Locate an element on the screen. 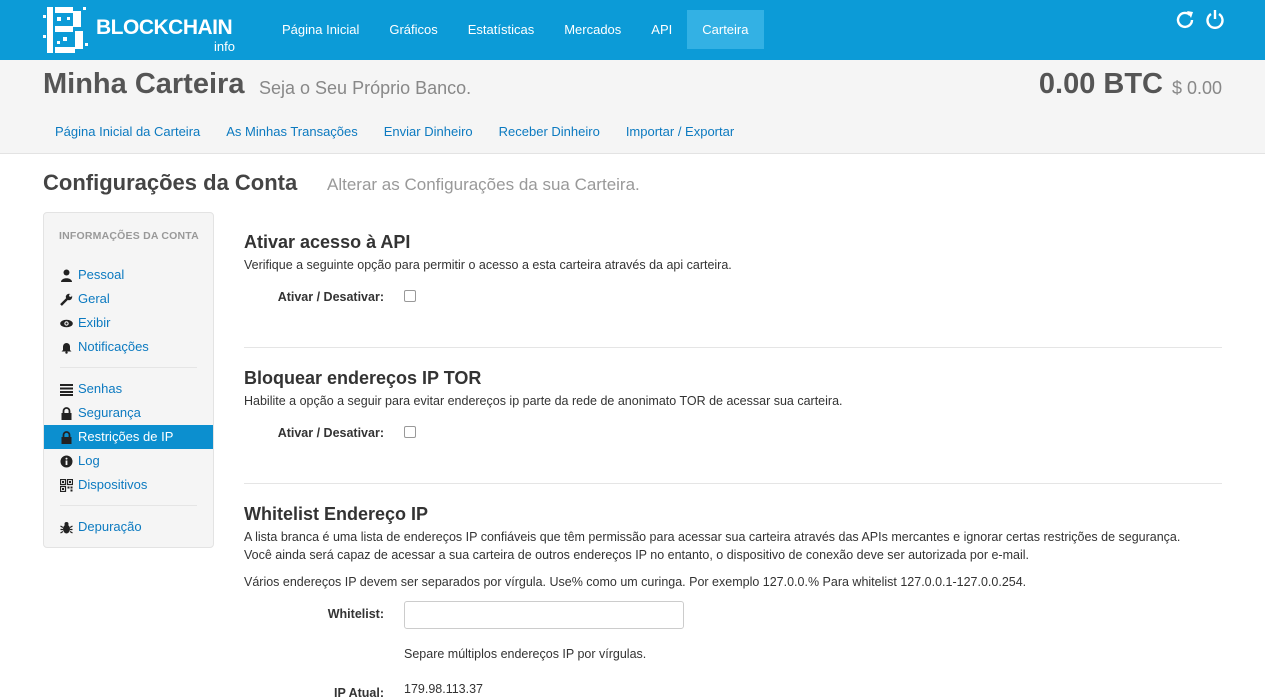 The image size is (1265, 698). tab-import-export: Importar / Exportar is located at coordinates (680, 129).